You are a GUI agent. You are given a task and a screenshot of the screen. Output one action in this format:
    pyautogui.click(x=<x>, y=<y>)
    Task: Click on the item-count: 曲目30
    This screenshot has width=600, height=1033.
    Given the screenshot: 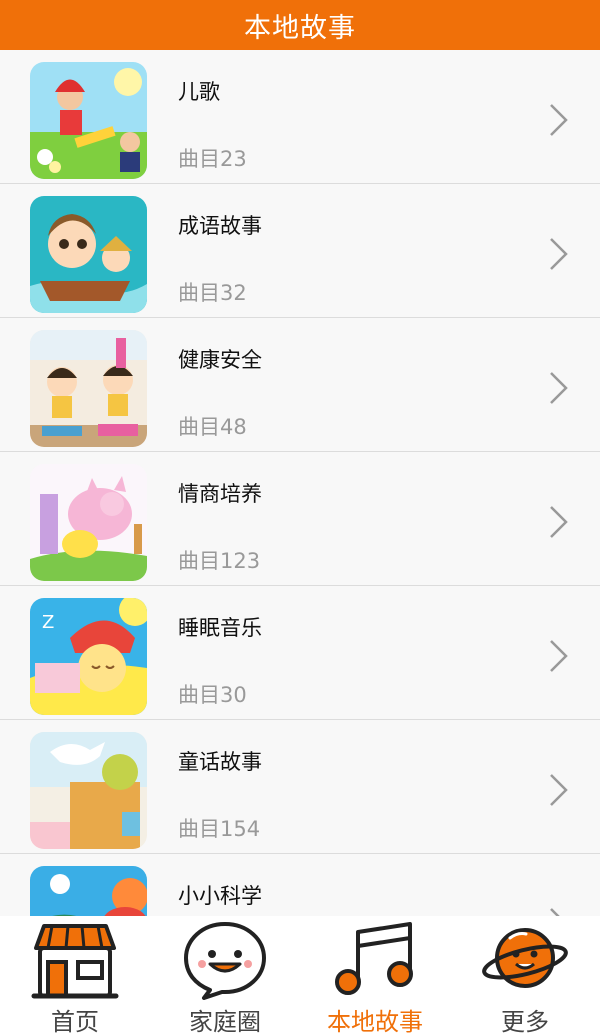 What is the action you would take?
    pyautogui.click(x=212, y=695)
    